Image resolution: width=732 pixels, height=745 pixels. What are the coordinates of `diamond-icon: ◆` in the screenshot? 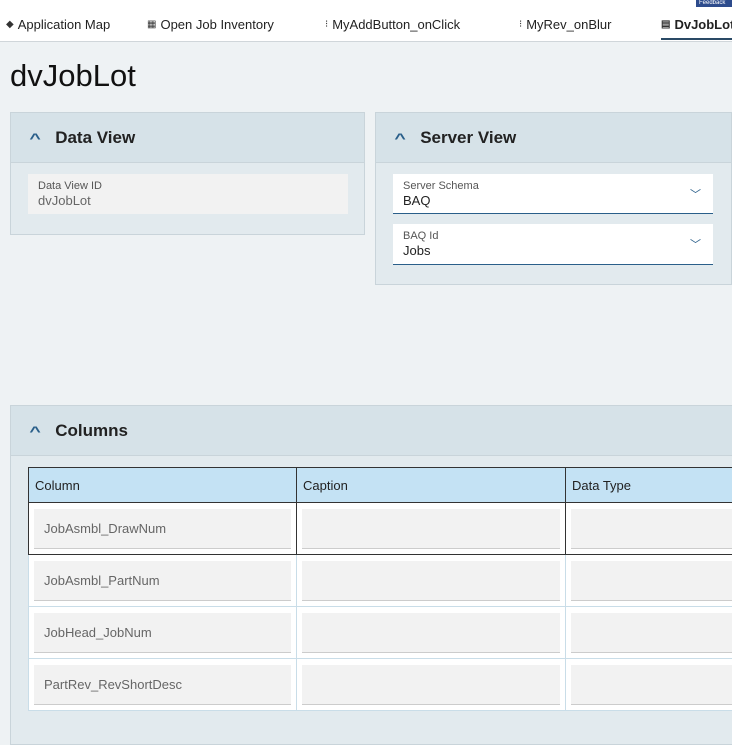 It's located at (10, 24).